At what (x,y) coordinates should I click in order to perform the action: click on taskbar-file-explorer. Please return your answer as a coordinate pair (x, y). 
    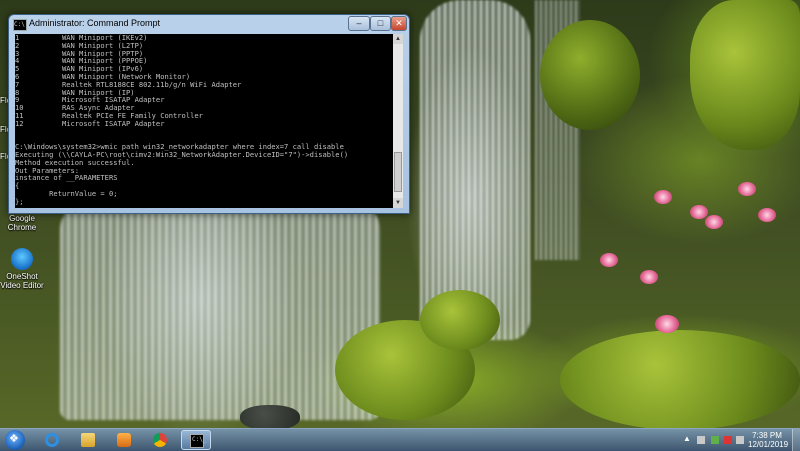
    Looking at the image, I should click on (88, 440).